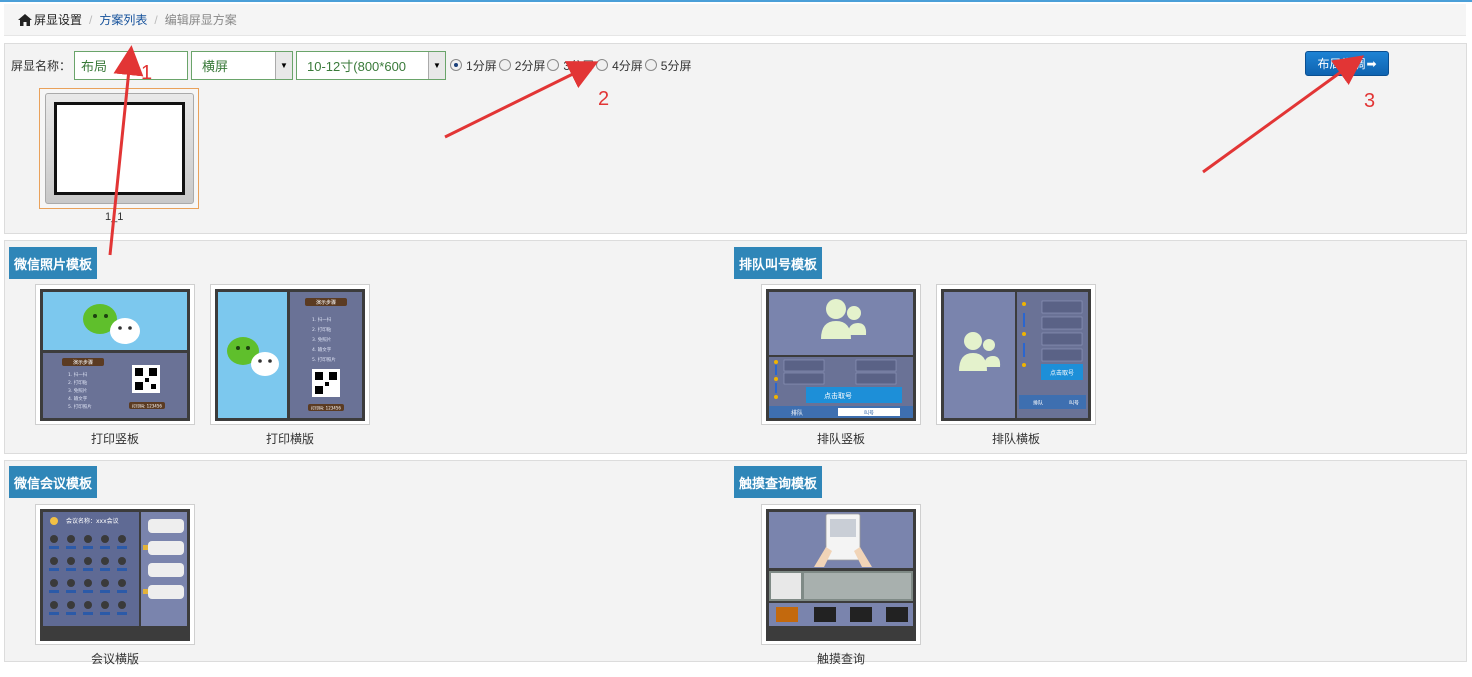 The width and height of the screenshot is (1472, 677). What do you see at coordinates (123, 19) in the screenshot?
I see `breadcrumb-list-link: 方案列表` at bounding box center [123, 19].